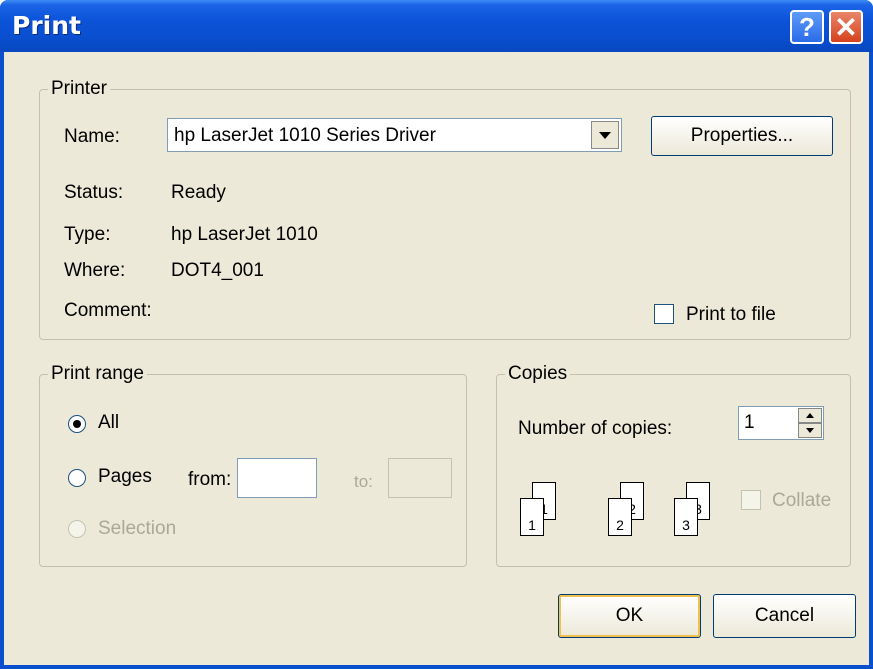  I want to click on from-label: from:, so click(210, 479).